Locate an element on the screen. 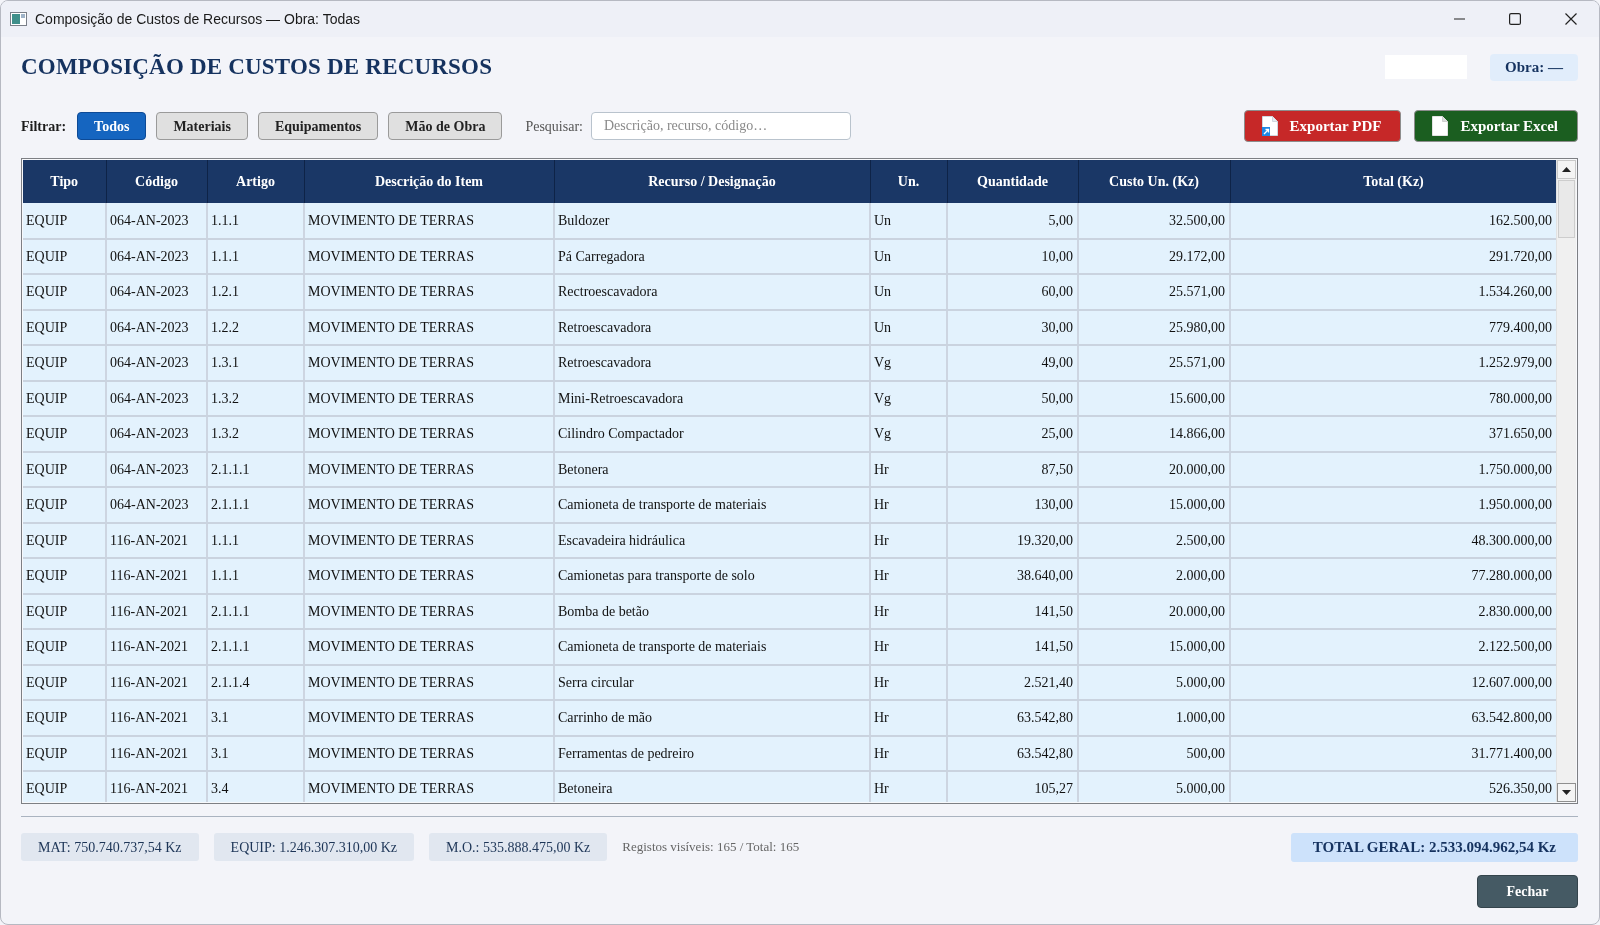  column-header: Total (Kz) is located at coordinates (1393, 181).